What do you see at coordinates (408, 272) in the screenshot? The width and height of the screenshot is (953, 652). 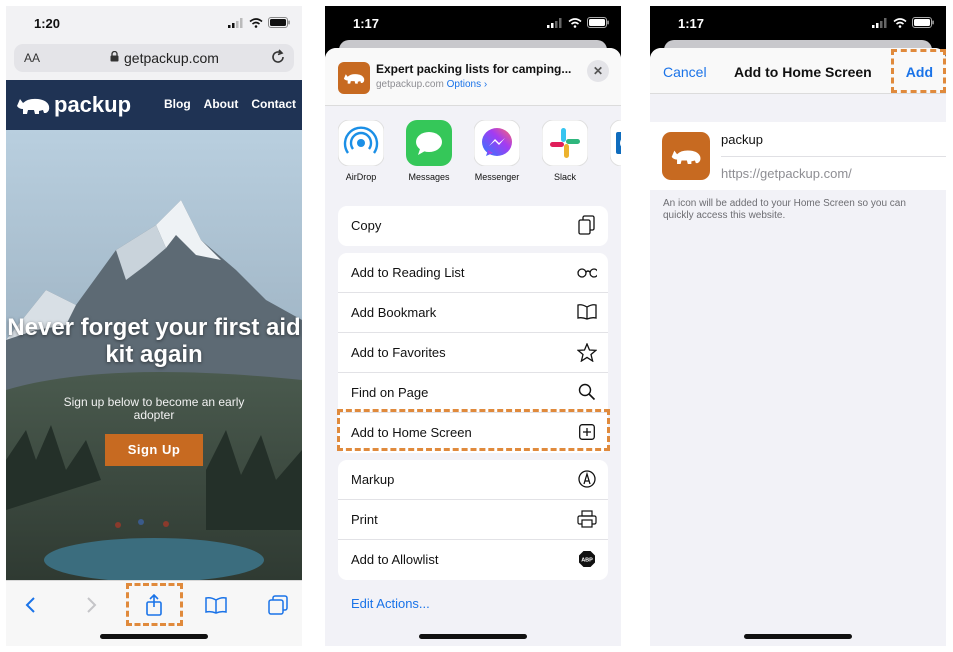 I see `action-label: Add to Reading List` at bounding box center [408, 272].